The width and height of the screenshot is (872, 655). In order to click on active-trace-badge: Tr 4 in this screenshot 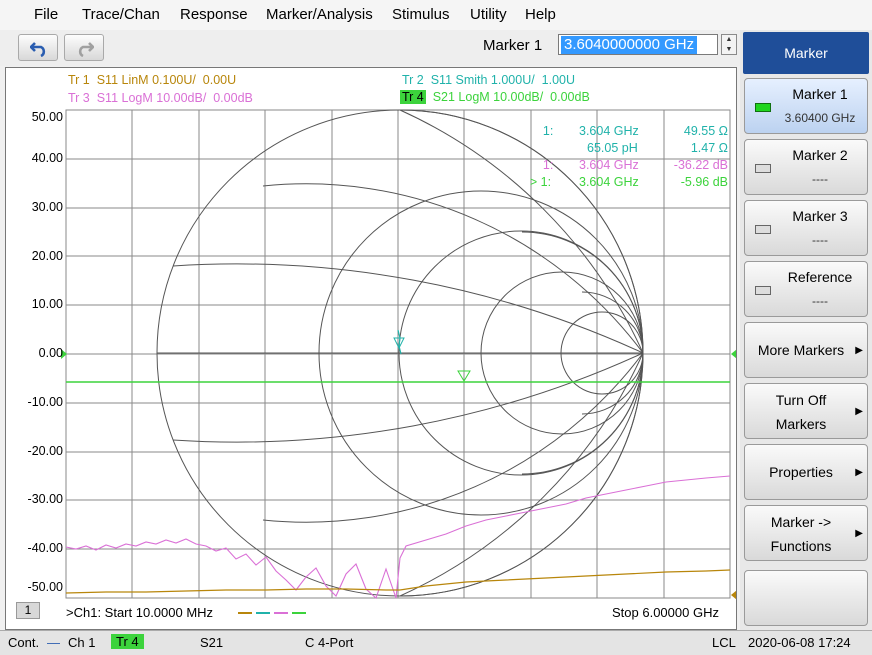, I will do `click(413, 97)`.